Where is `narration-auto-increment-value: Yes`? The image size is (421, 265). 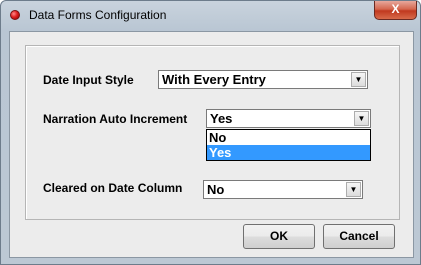 narration-auto-increment-value: Yes is located at coordinates (221, 118).